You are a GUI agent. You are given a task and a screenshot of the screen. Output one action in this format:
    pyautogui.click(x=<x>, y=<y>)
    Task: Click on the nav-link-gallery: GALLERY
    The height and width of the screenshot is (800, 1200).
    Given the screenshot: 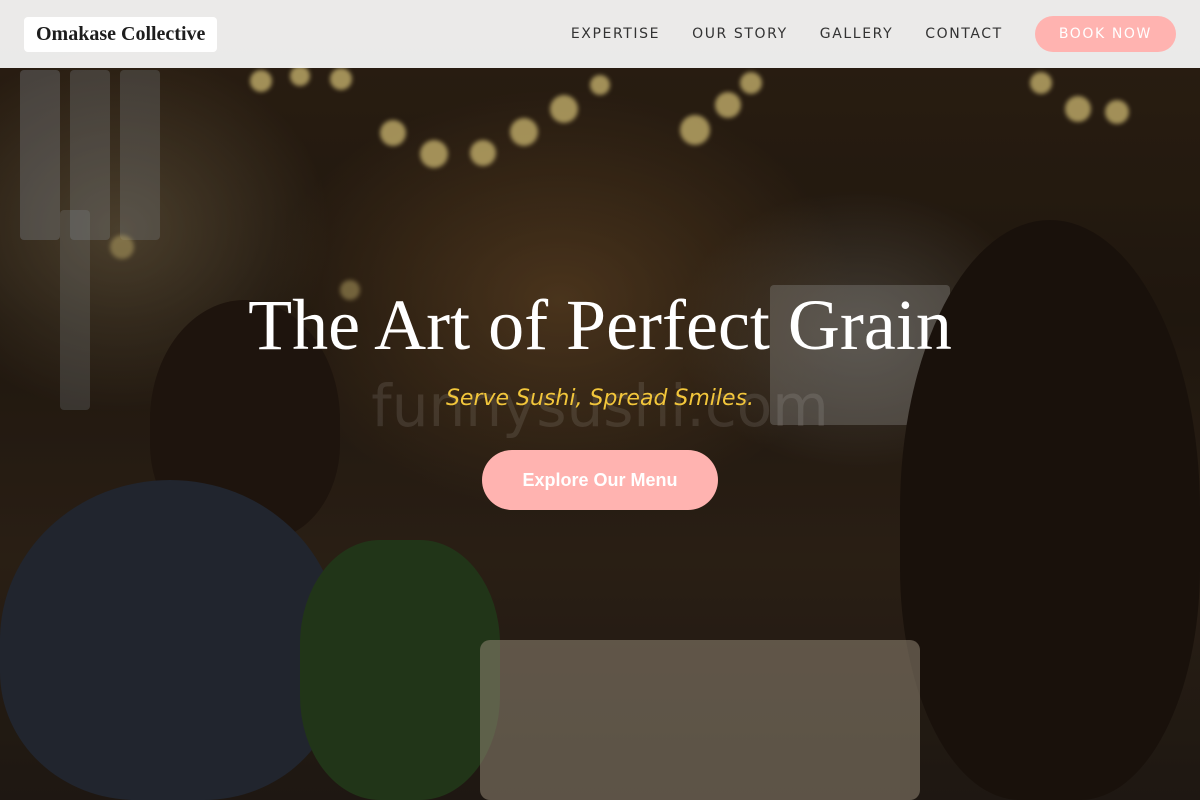 What is the action you would take?
    pyautogui.click(x=856, y=34)
    